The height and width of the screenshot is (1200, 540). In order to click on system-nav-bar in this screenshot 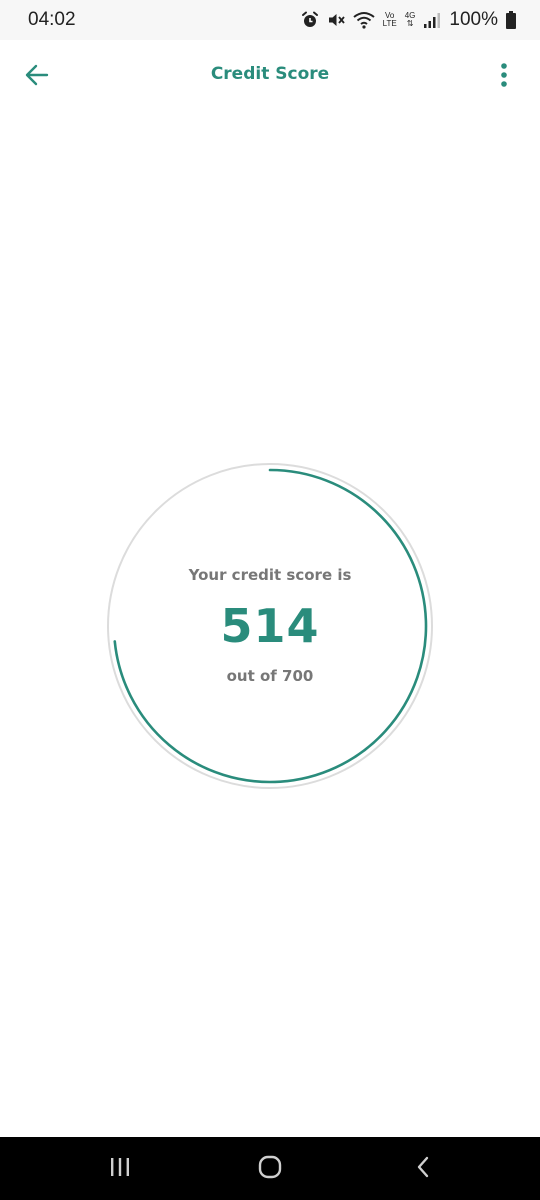, I will do `click(270, 1168)`.